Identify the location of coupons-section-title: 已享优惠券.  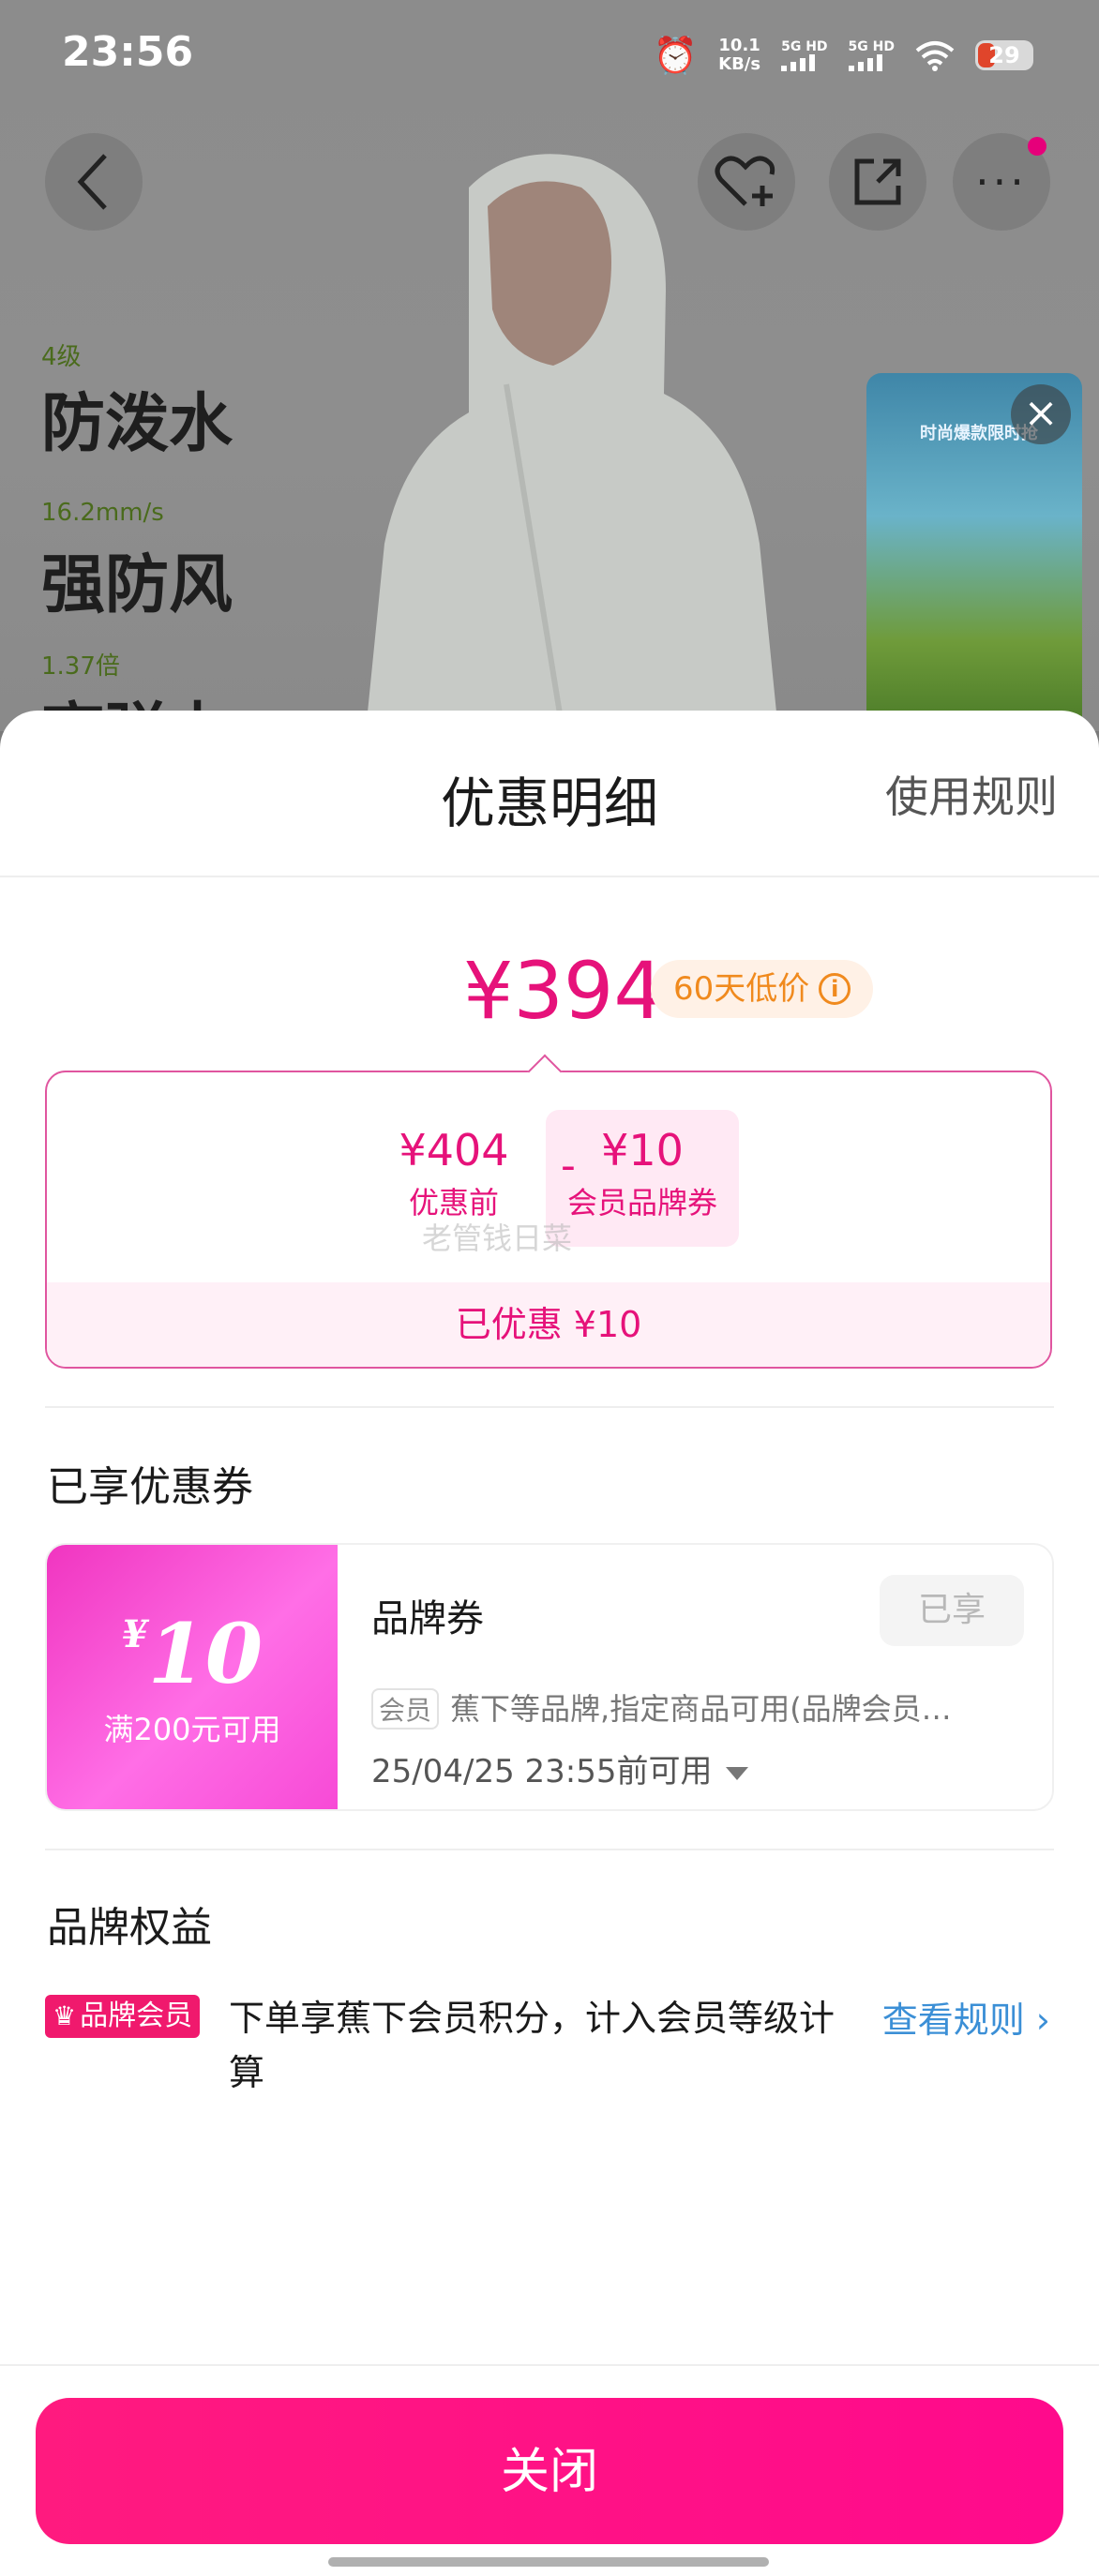
(150, 1487).